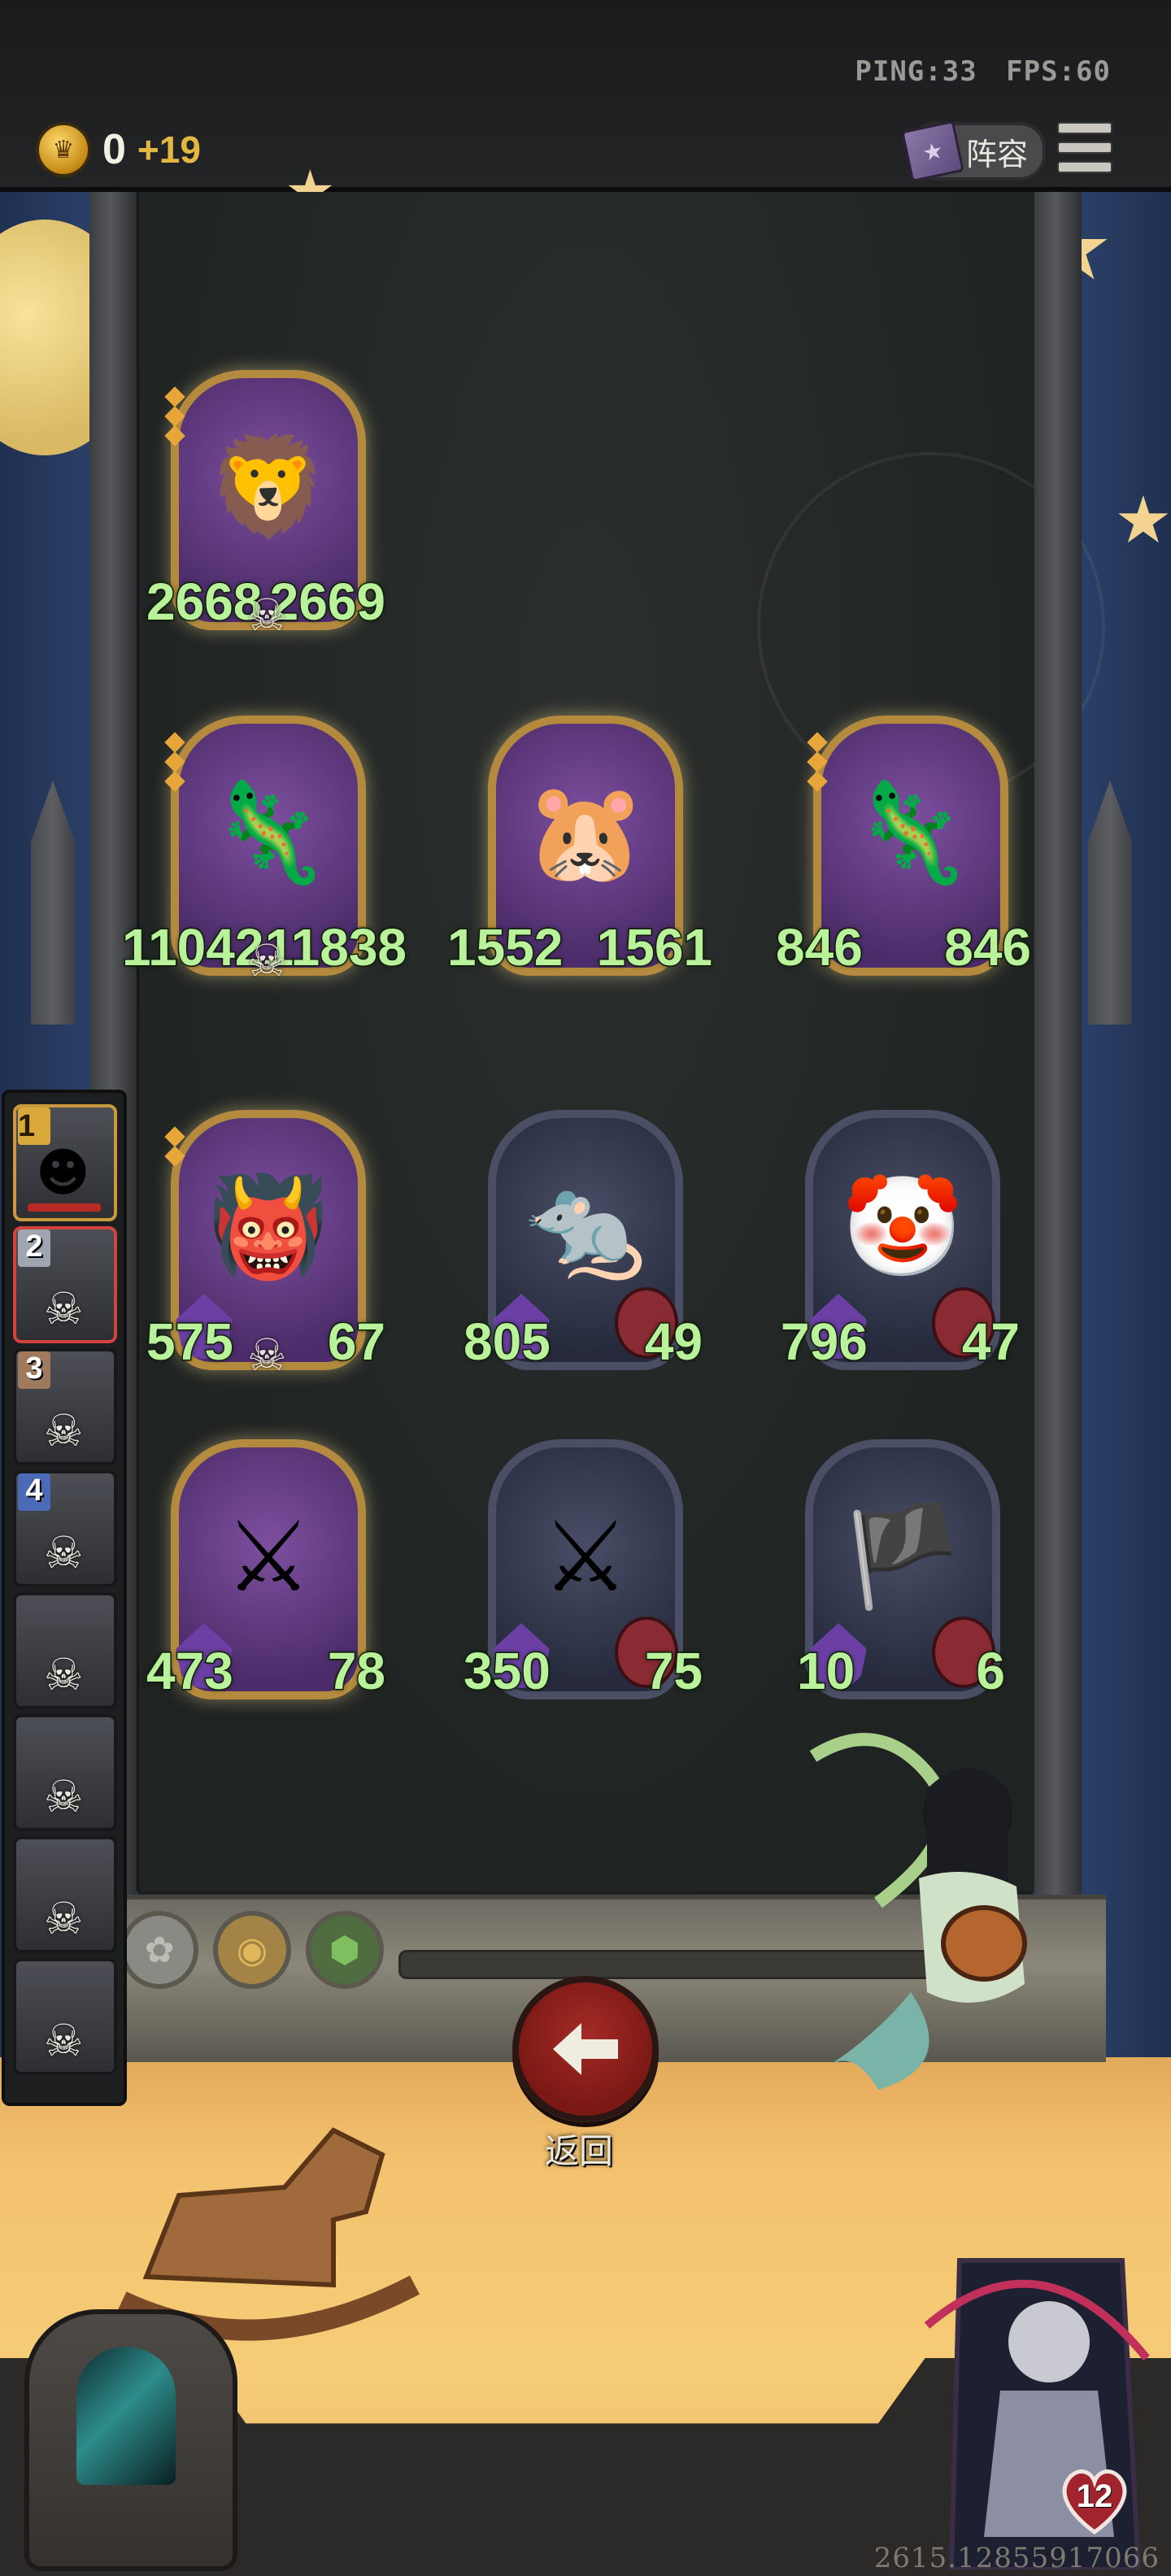  Describe the element at coordinates (585, 834) in the screenshot. I see `hamster-icon: 🐹` at that location.